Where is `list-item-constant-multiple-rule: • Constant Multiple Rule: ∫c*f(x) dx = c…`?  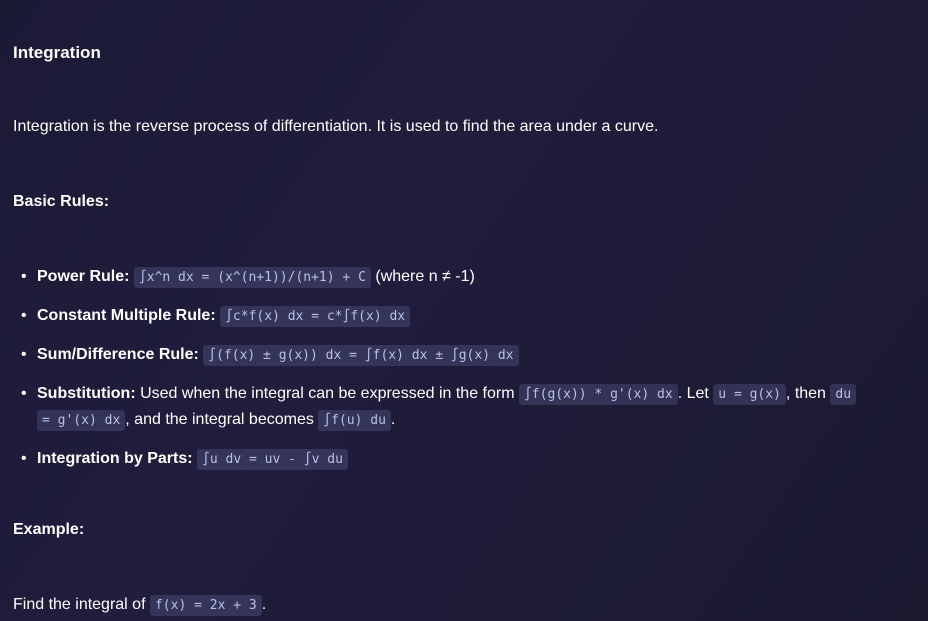 list-item-constant-multiple-rule: • Constant Multiple Rule: ∫c*f(x) dx = c… is located at coordinates (465, 316).